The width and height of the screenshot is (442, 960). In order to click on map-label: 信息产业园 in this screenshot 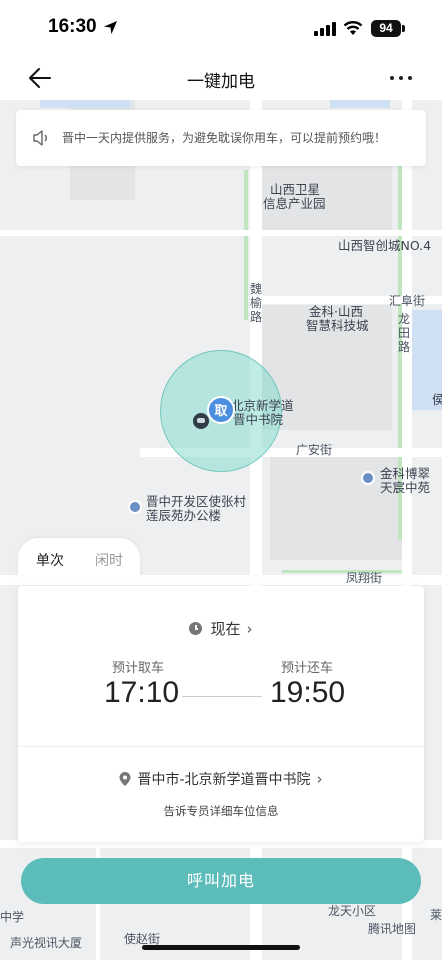, I will do `click(294, 203)`.